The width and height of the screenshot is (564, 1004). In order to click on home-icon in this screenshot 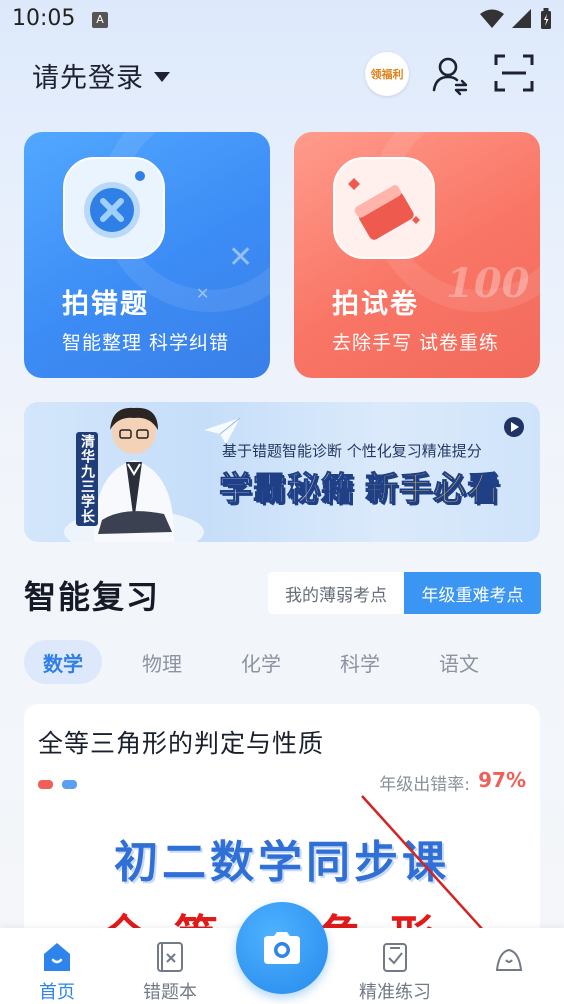, I will do `click(57, 957)`.